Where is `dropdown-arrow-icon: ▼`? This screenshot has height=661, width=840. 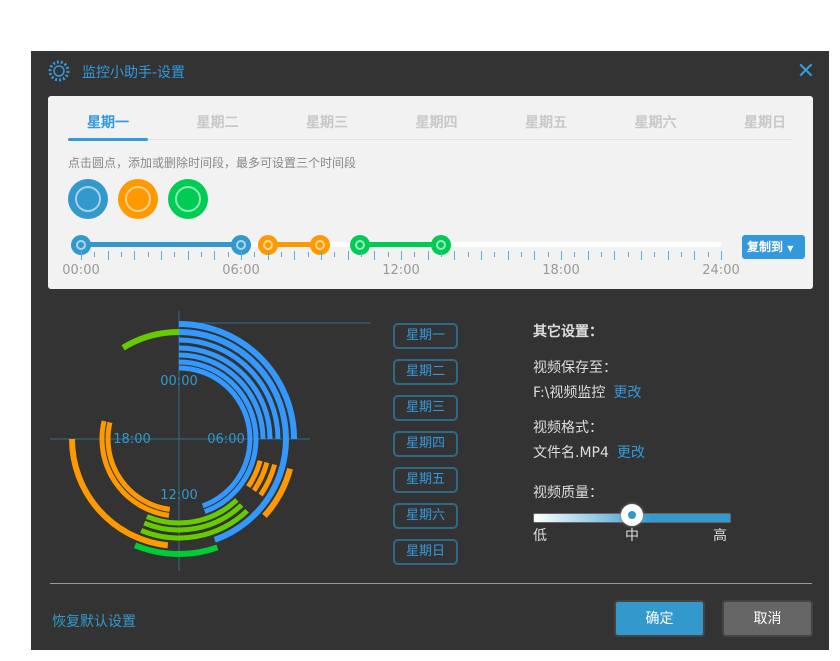 dropdown-arrow-icon: ▼ is located at coordinates (790, 248).